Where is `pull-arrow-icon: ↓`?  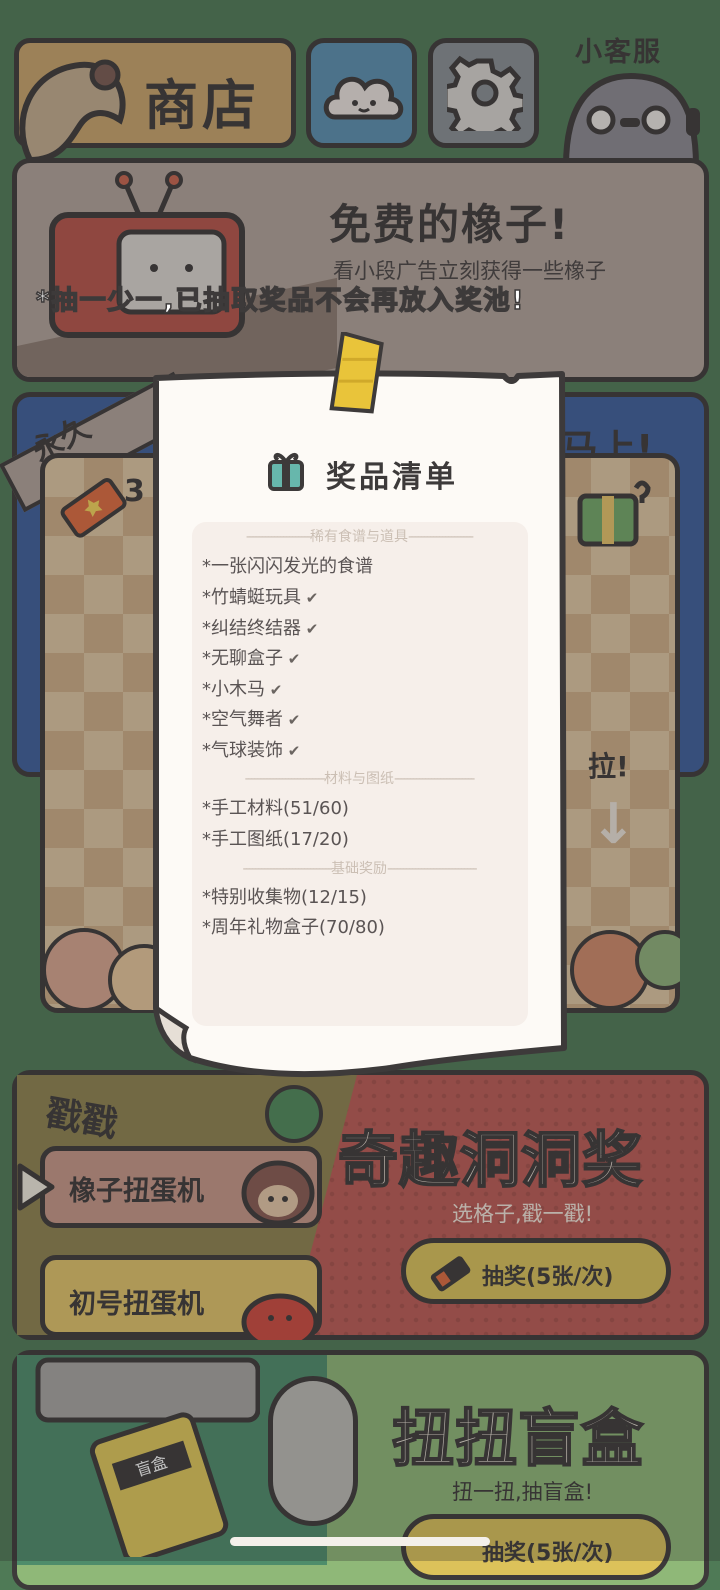 pull-arrow-icon: ↓ is located at coordinates (613, 824).